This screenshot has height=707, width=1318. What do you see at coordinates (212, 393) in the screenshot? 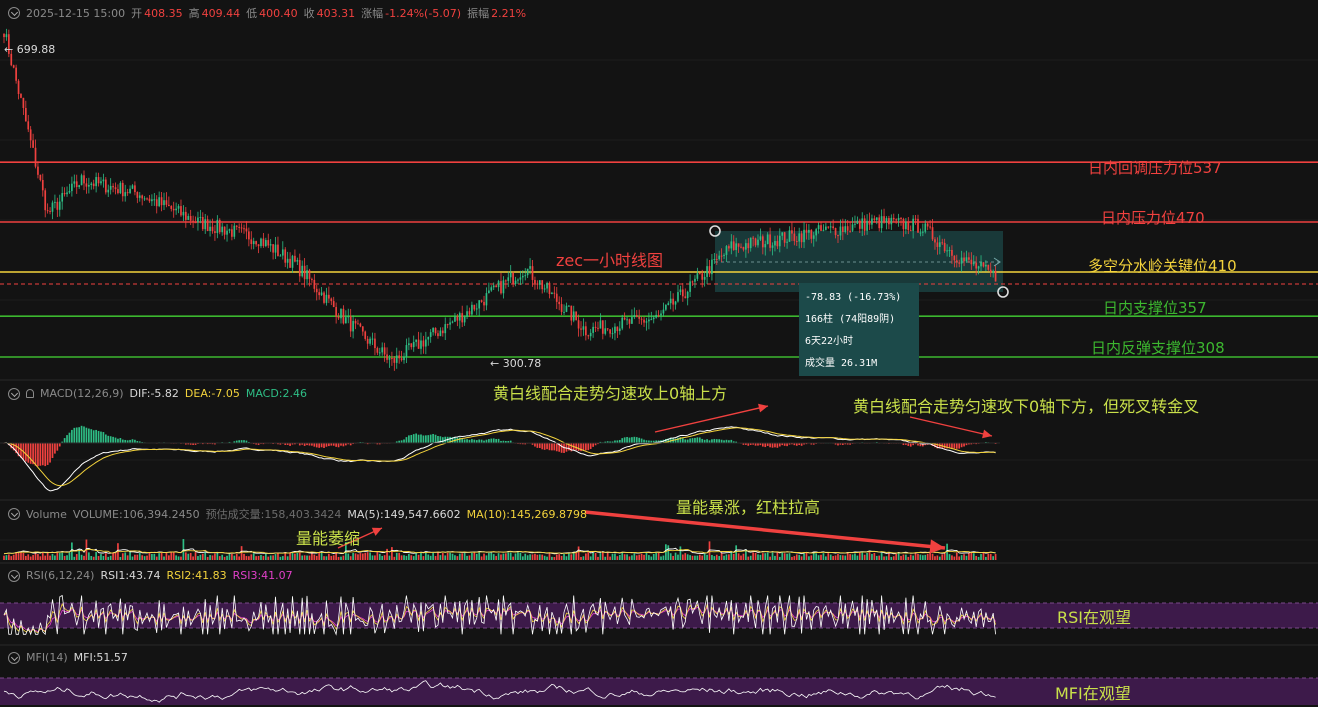
I see `macd-dea: DEA:-7.05` at bounding box center [212, 393].